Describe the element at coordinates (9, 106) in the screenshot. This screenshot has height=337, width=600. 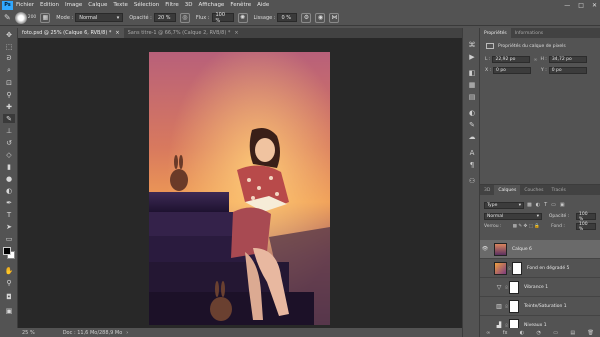
I see `healing-tool-icon: ✚` at that location.